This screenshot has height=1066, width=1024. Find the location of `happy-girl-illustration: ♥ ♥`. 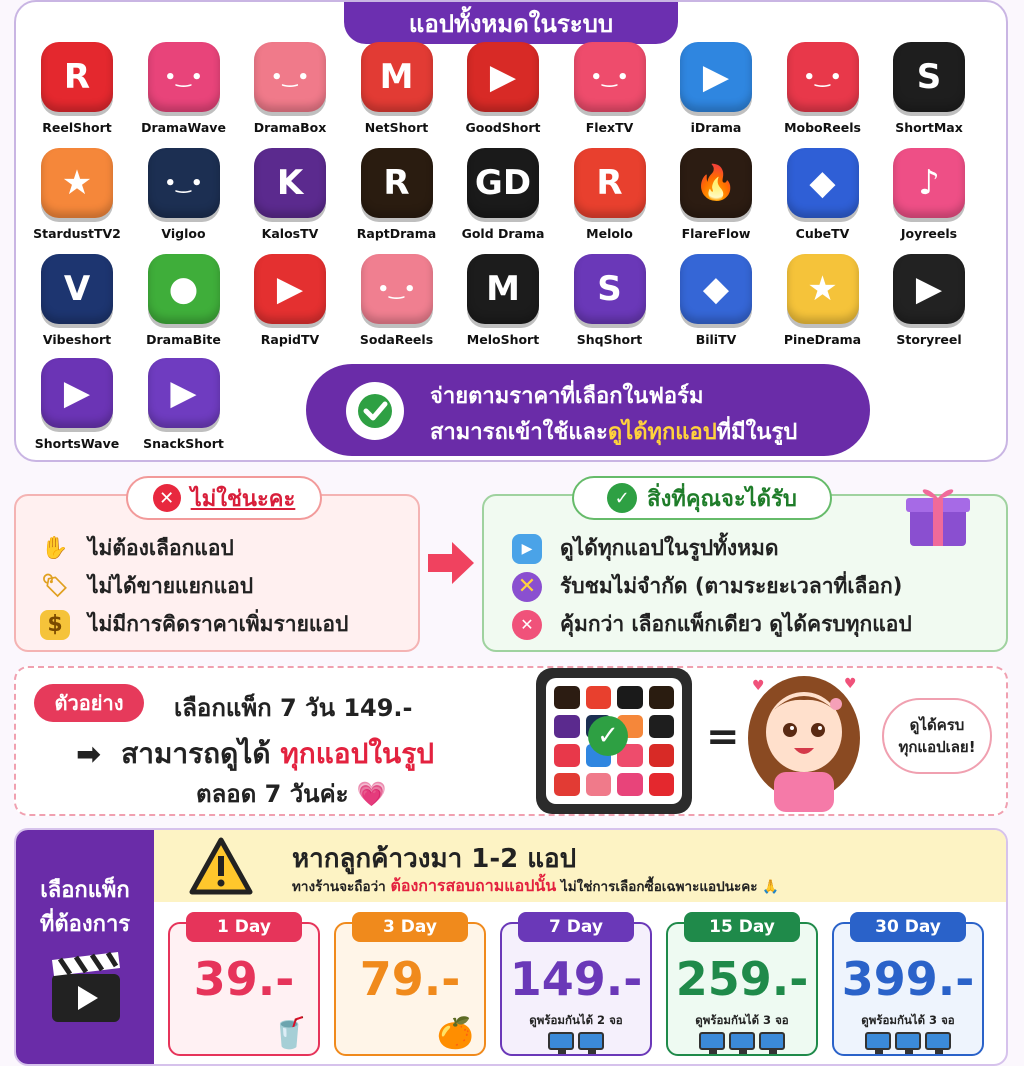

happy-girl-illustration: ♥ ♥ is located at coordinates (804, 744).